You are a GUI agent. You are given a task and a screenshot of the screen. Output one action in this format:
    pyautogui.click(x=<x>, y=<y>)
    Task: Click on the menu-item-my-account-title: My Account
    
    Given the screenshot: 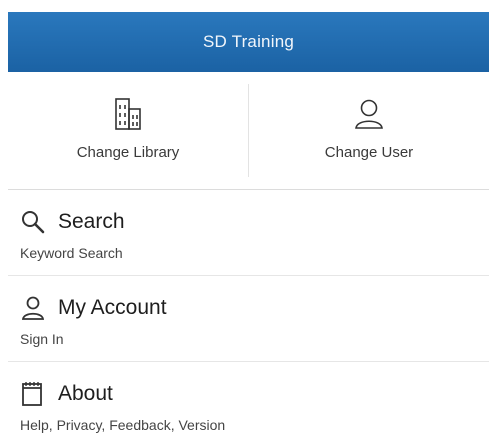 What is the action you would take?
    pyautogui.click(x=112, y=307)
    